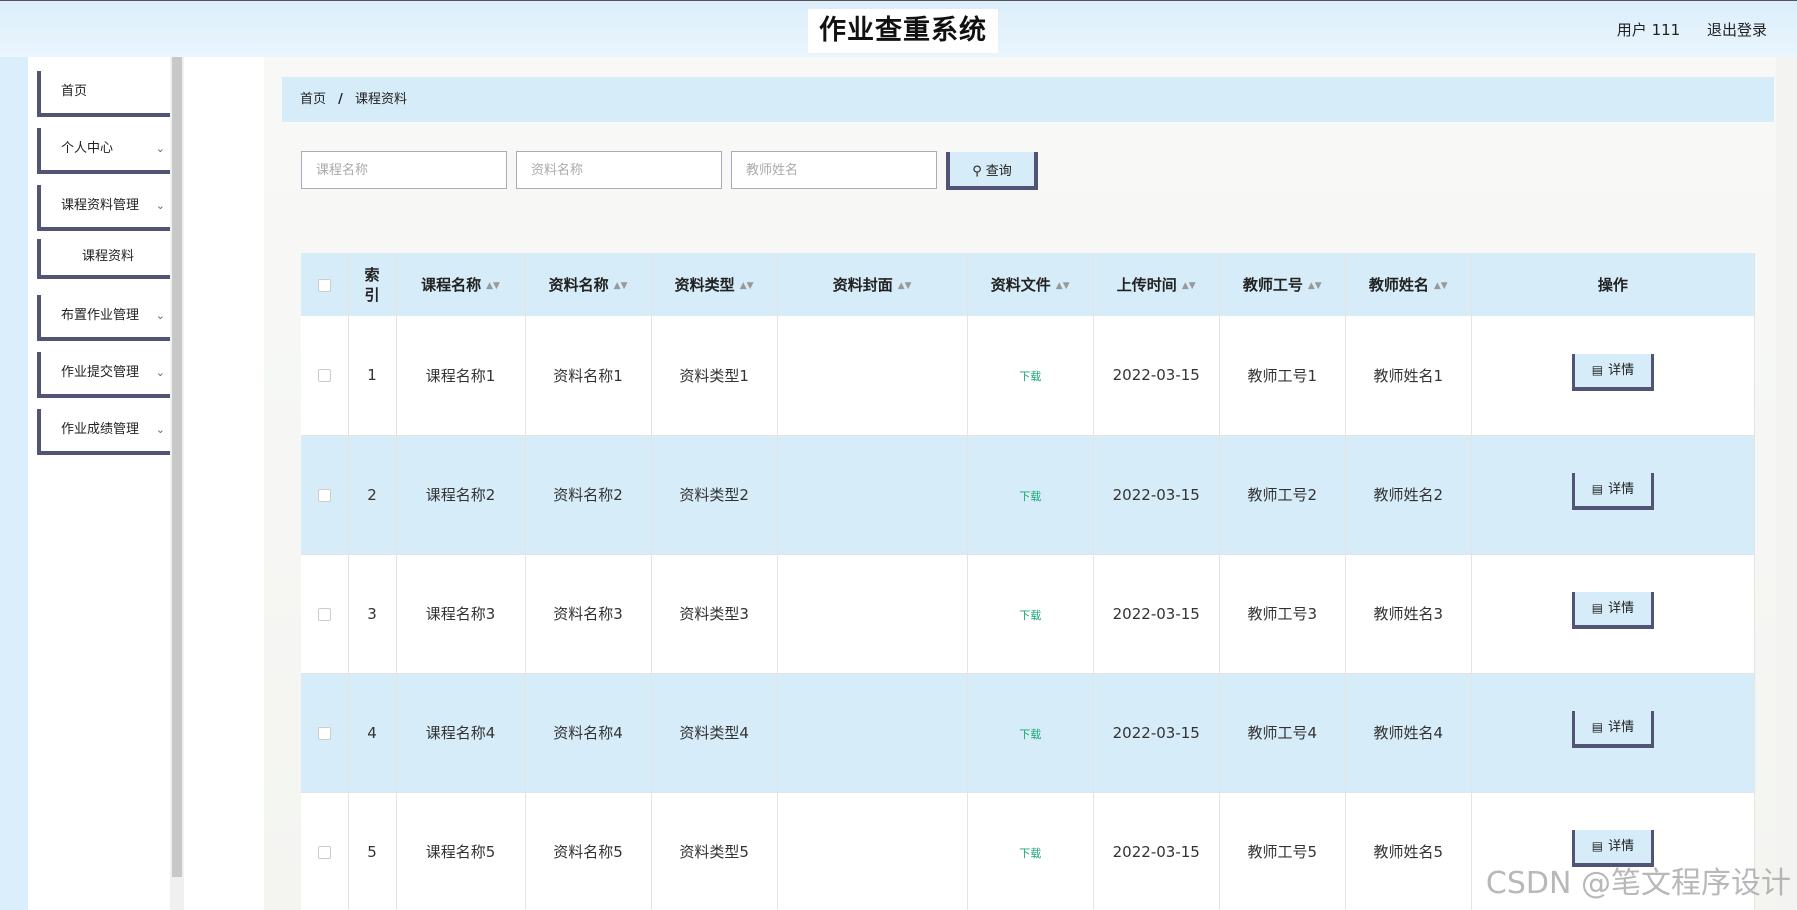 This screenshot has width=1797, height=910. What do you see at coordinates (372, 851) in the screenshot?
I see `cell-index: 5` at bounding box center [372, 851].